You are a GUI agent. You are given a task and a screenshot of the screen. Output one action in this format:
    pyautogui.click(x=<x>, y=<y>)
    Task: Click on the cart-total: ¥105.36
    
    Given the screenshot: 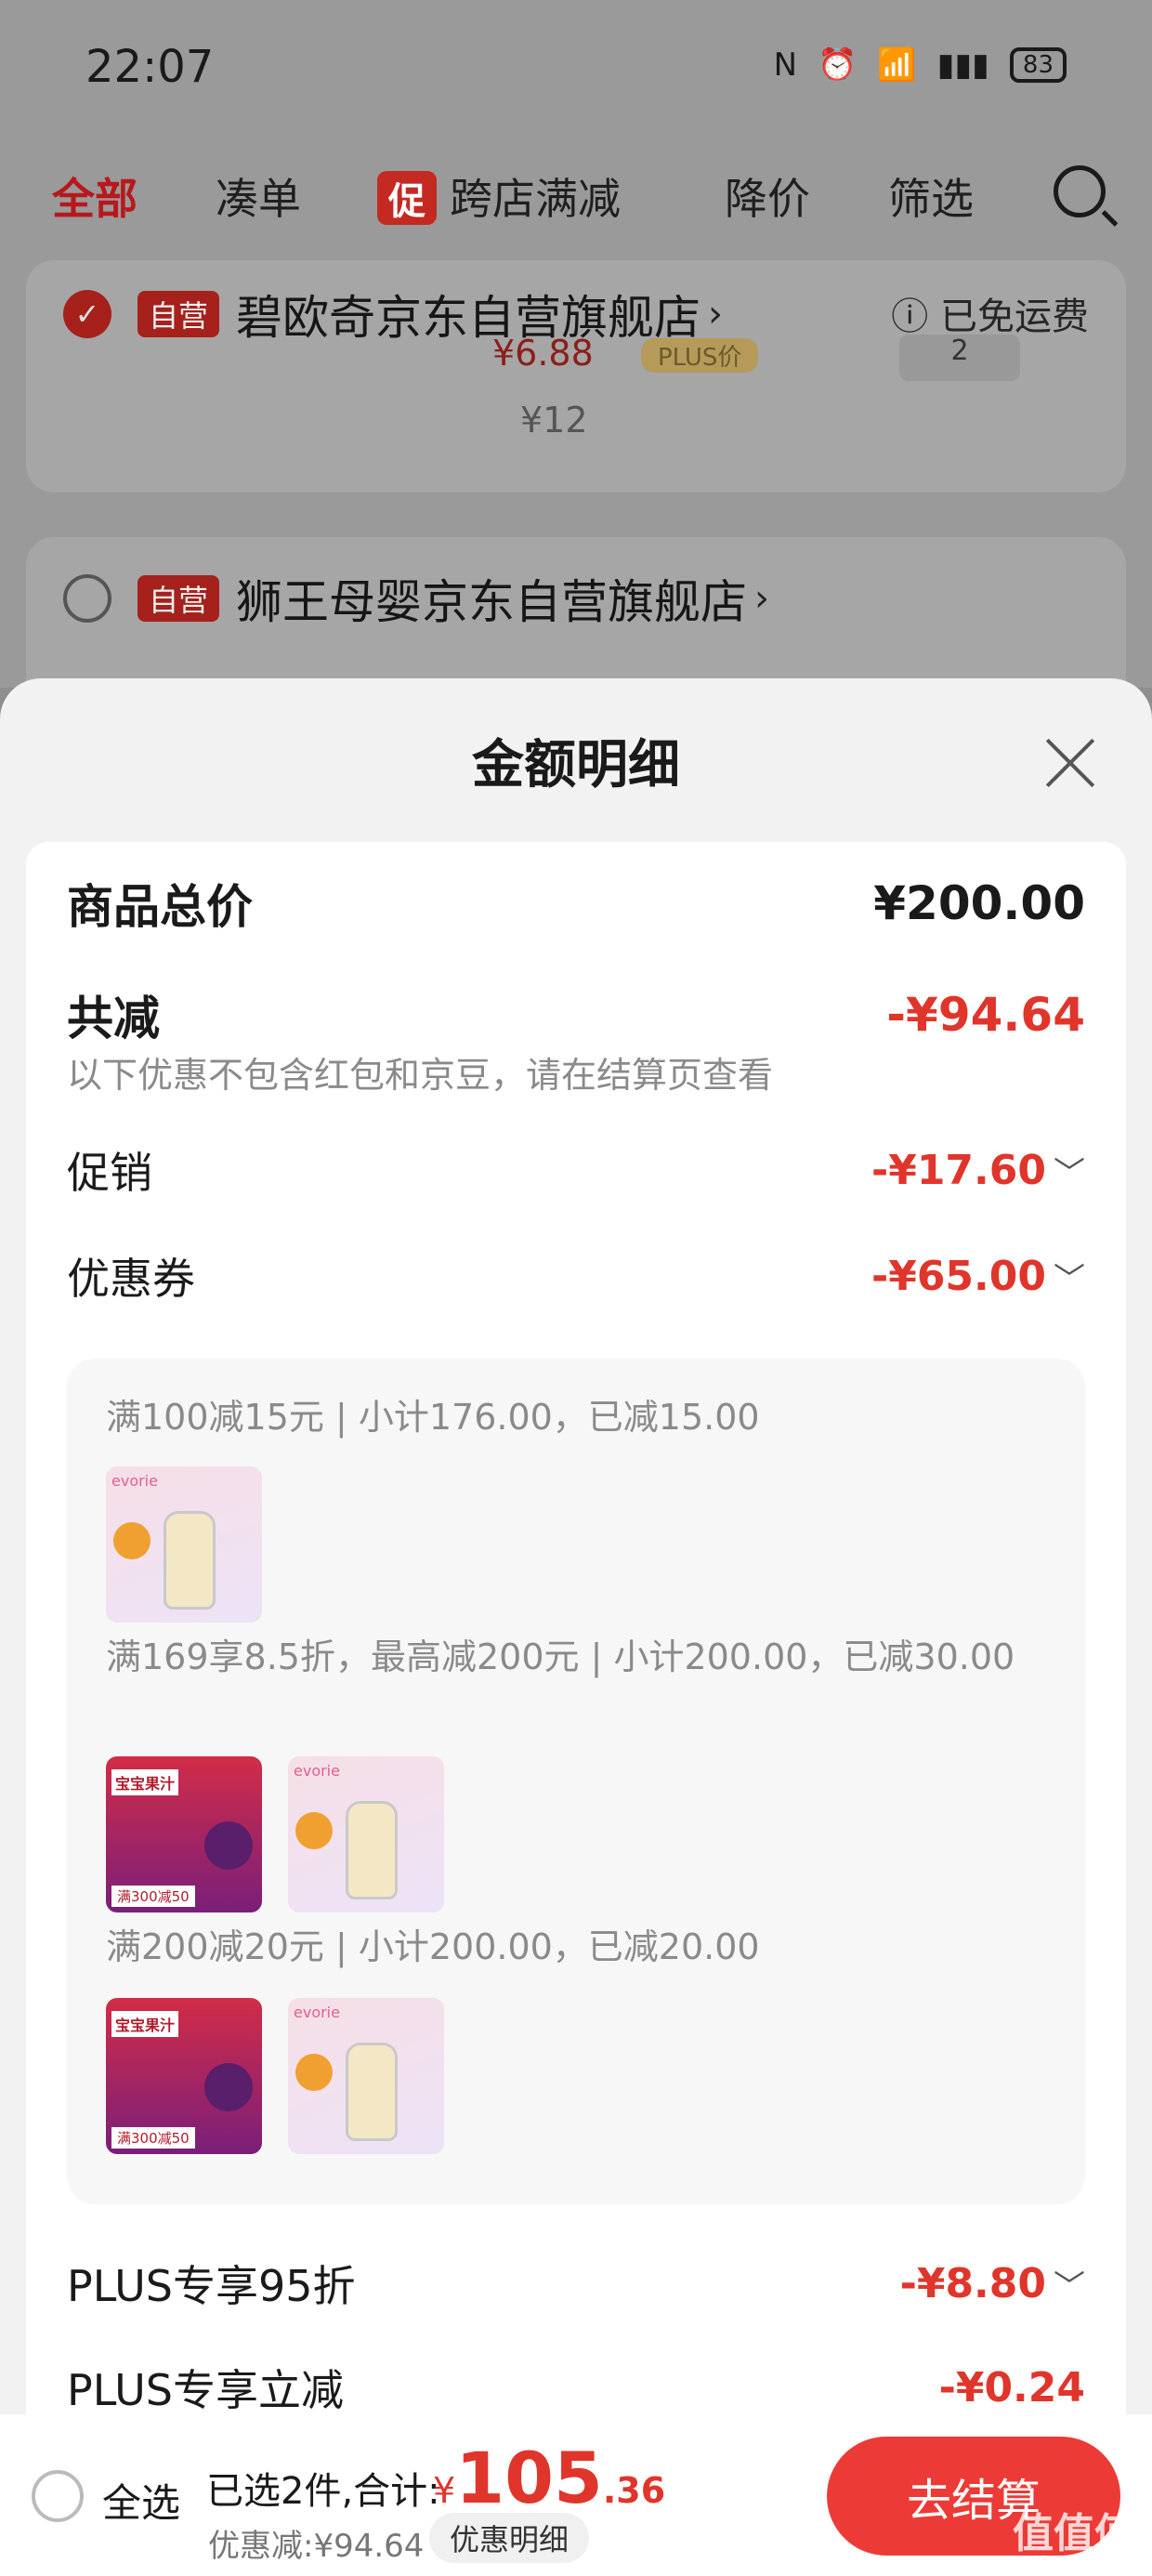 What is the action you would take?
    pyautogui.click(x=549, y=2478)
    